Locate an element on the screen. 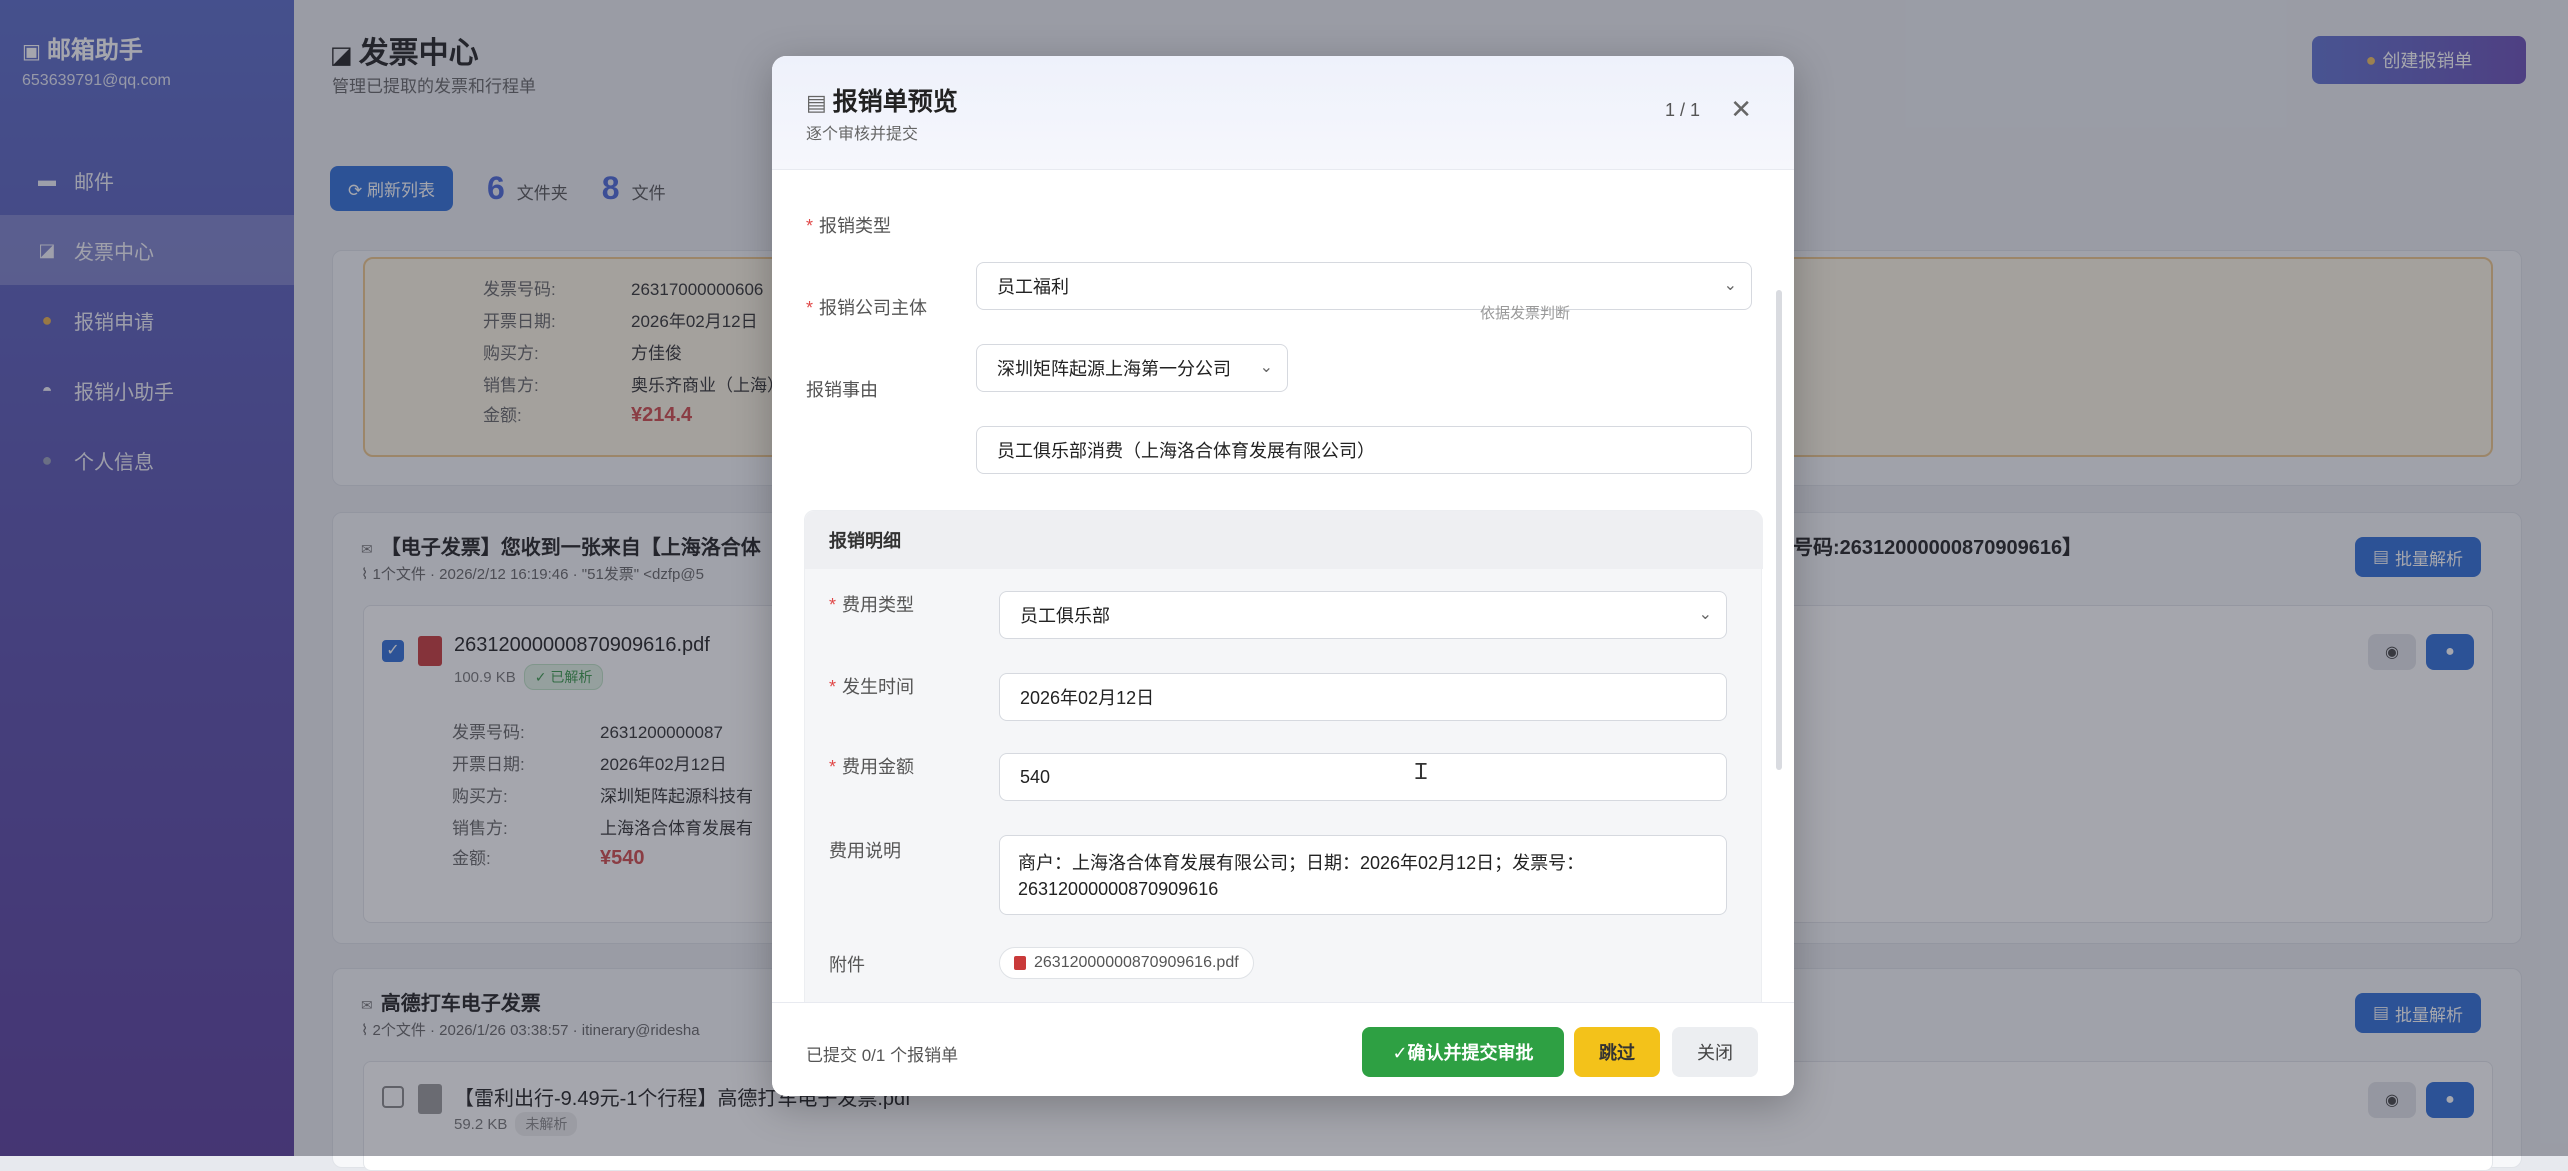  company-row: * 报销公司主体 is located at coordinates (867, 308).